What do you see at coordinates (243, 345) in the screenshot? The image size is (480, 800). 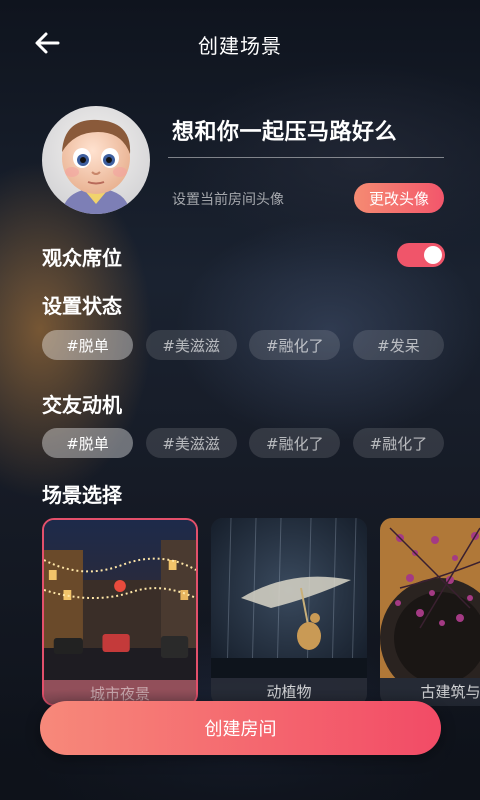 I see `status-tag-row: #脱单 #美滋滋 #融化了 #发呆` at bounding box center [243, 345].